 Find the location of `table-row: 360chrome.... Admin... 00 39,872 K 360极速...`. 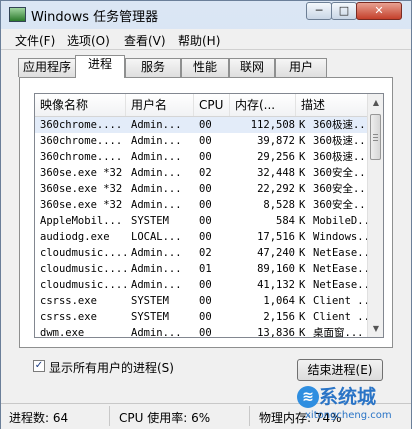

table-row: 360chrome.... Admin... 00 39,872 K 360极速... is located at coordinates (203, 141).